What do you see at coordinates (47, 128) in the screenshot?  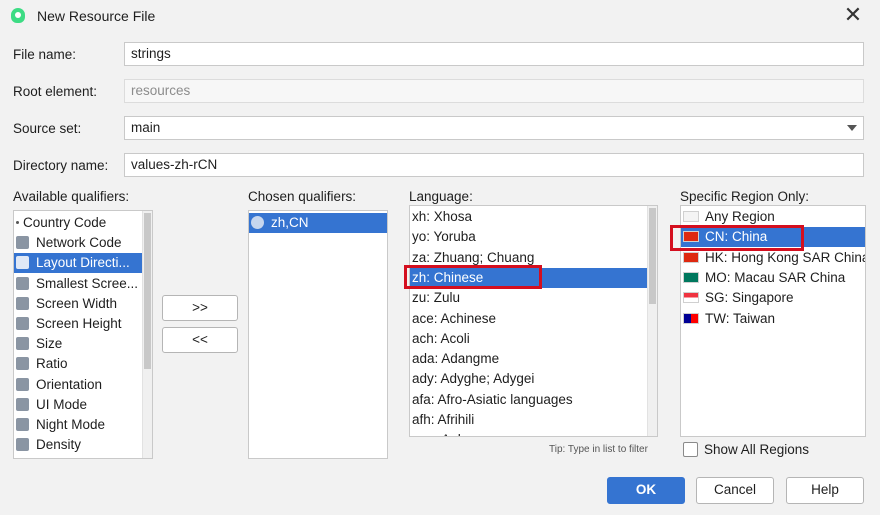 I see `source-set-label: Source set:` at bounding box center [47, 128].